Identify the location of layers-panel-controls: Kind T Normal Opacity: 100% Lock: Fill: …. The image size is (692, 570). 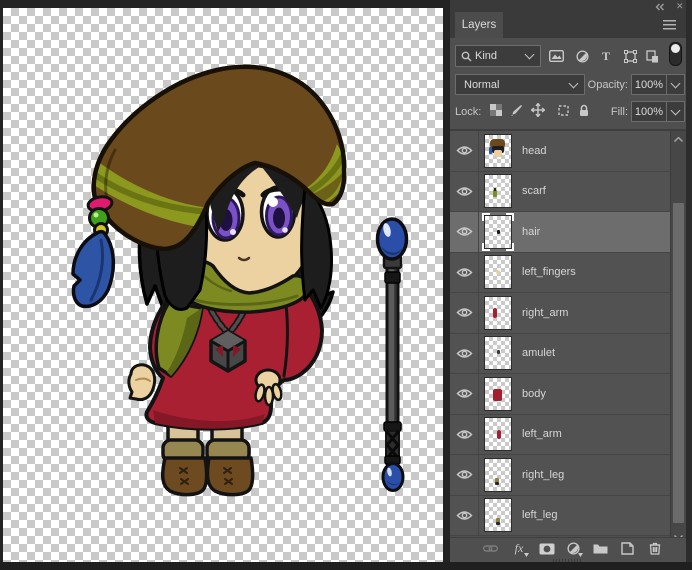
(568, 84).